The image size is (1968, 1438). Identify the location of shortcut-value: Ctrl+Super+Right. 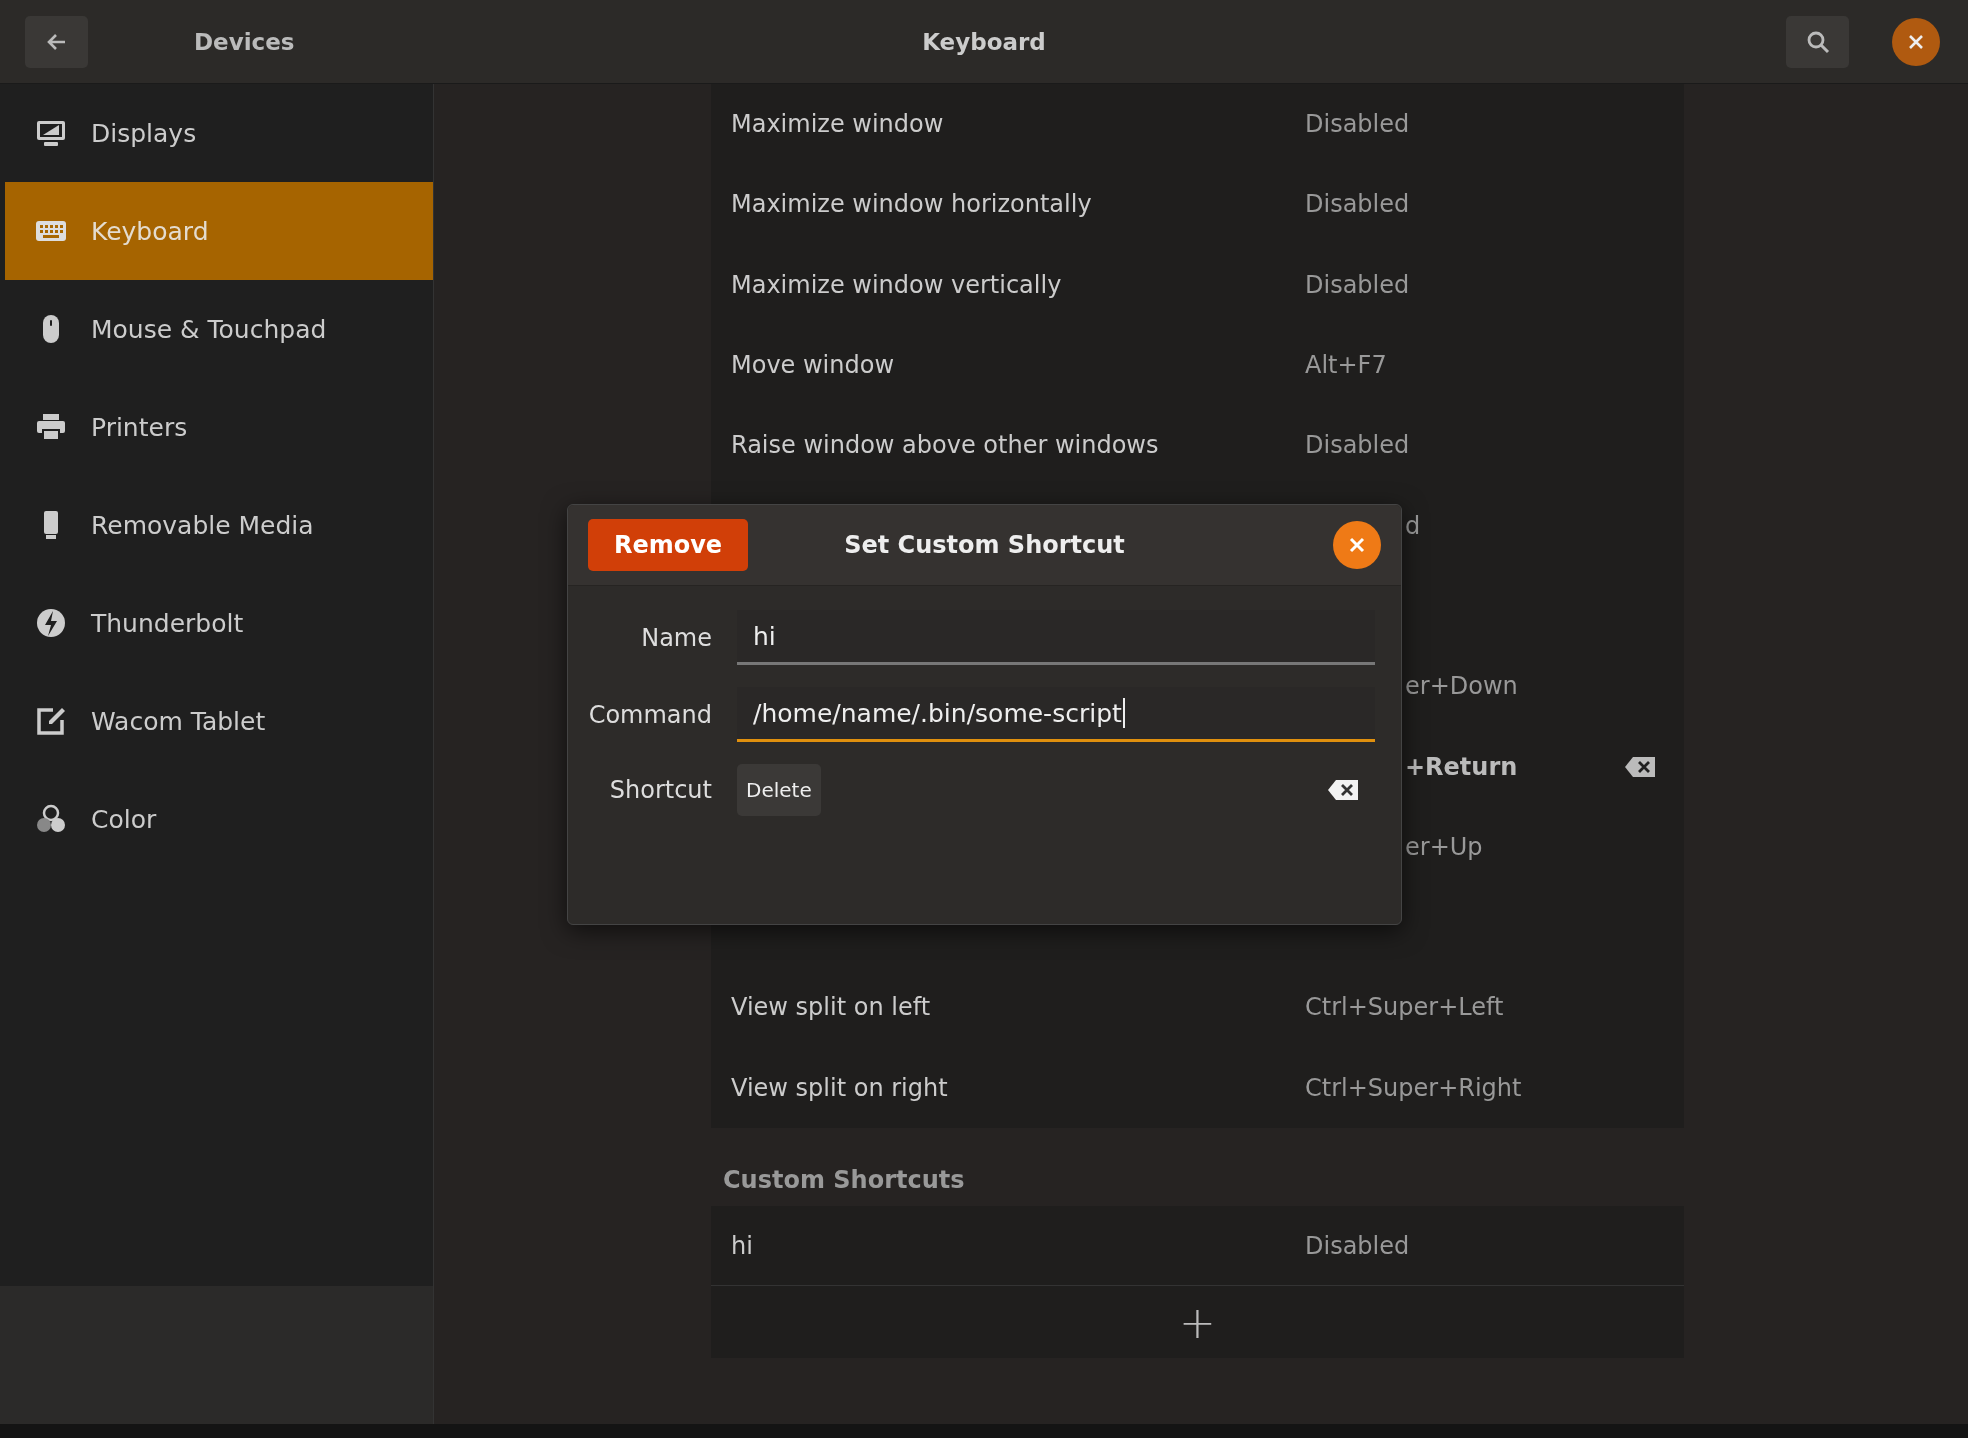
(1413, 1087).